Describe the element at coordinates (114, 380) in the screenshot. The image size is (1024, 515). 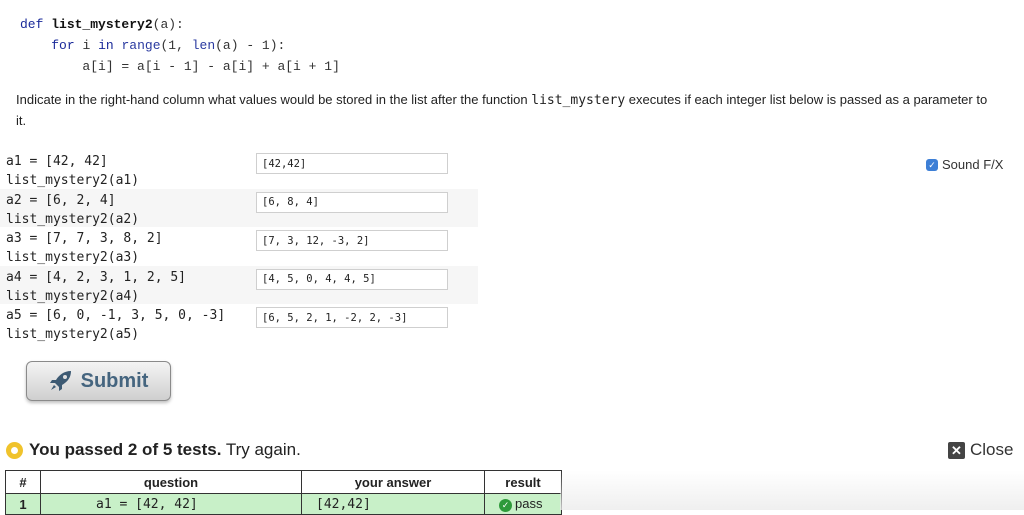
I see `submit-label: Submit` at that location.